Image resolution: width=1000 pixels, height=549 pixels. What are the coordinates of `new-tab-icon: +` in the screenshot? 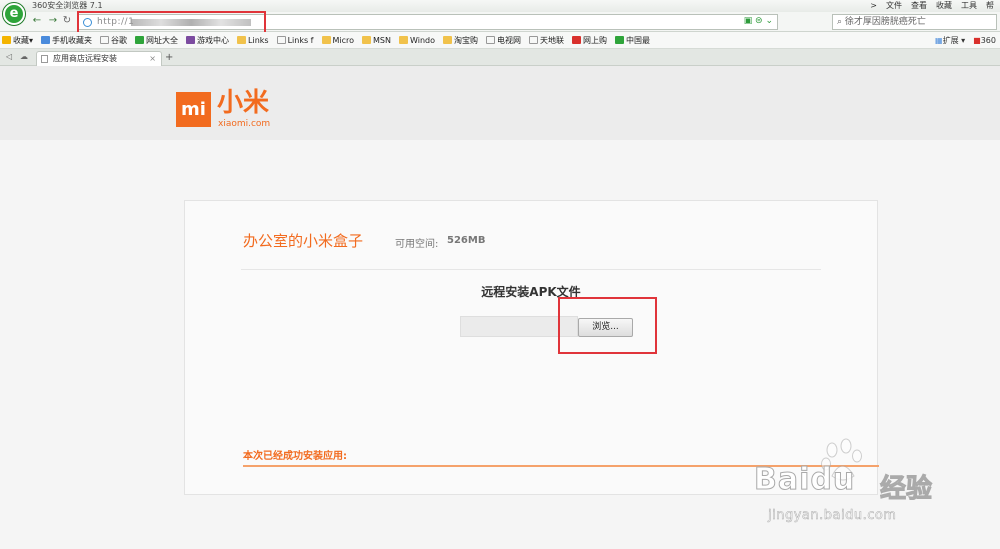 It's located at (169, 57).